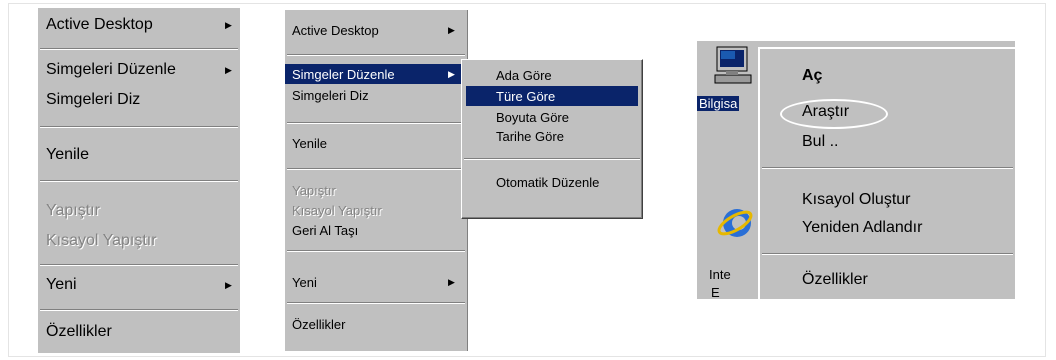 The image size is (1056, 360). Describe the element at coordinates (820, 141) in the screenshot. I see `menu-item-label: Bul ..` at that location.